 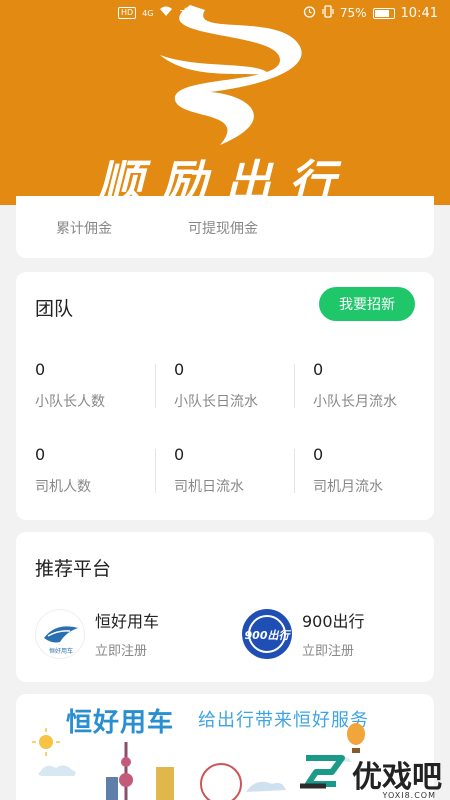 I want to click on watermark-logo-icon, so click(x=322, y=774).